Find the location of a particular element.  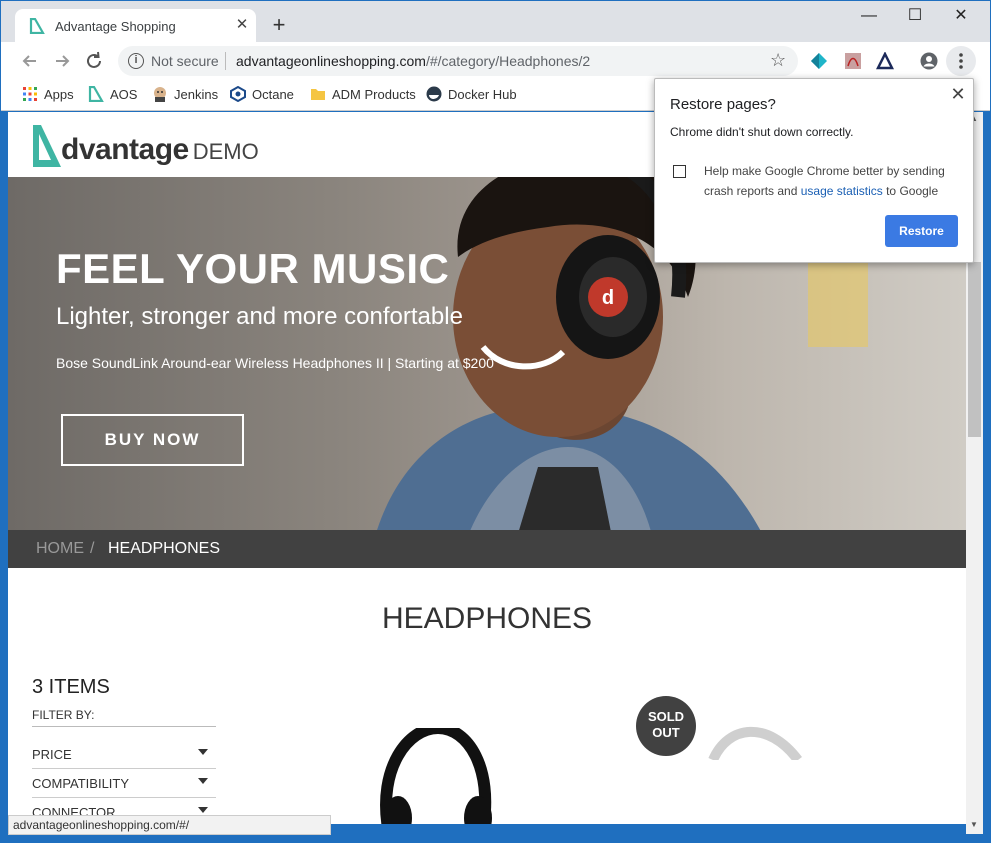

docker-icon is located at coordinates (434, 94).